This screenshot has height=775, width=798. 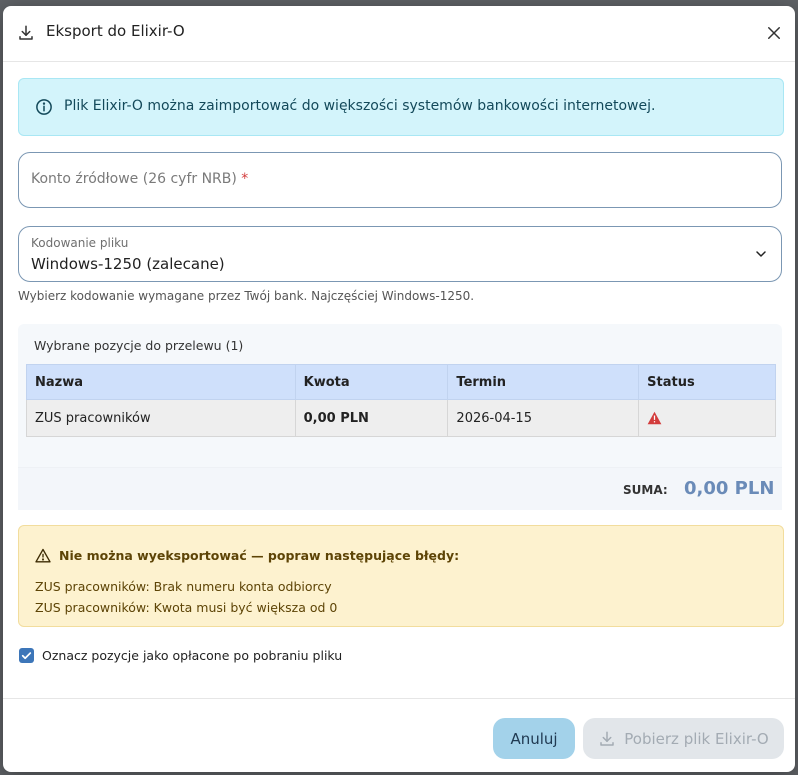 What do you see at coordinates (139, 345) in the screenshot?
I see `items-title: Wybrane pozycje do przelewu (1)` at bounding box center [139, 345].